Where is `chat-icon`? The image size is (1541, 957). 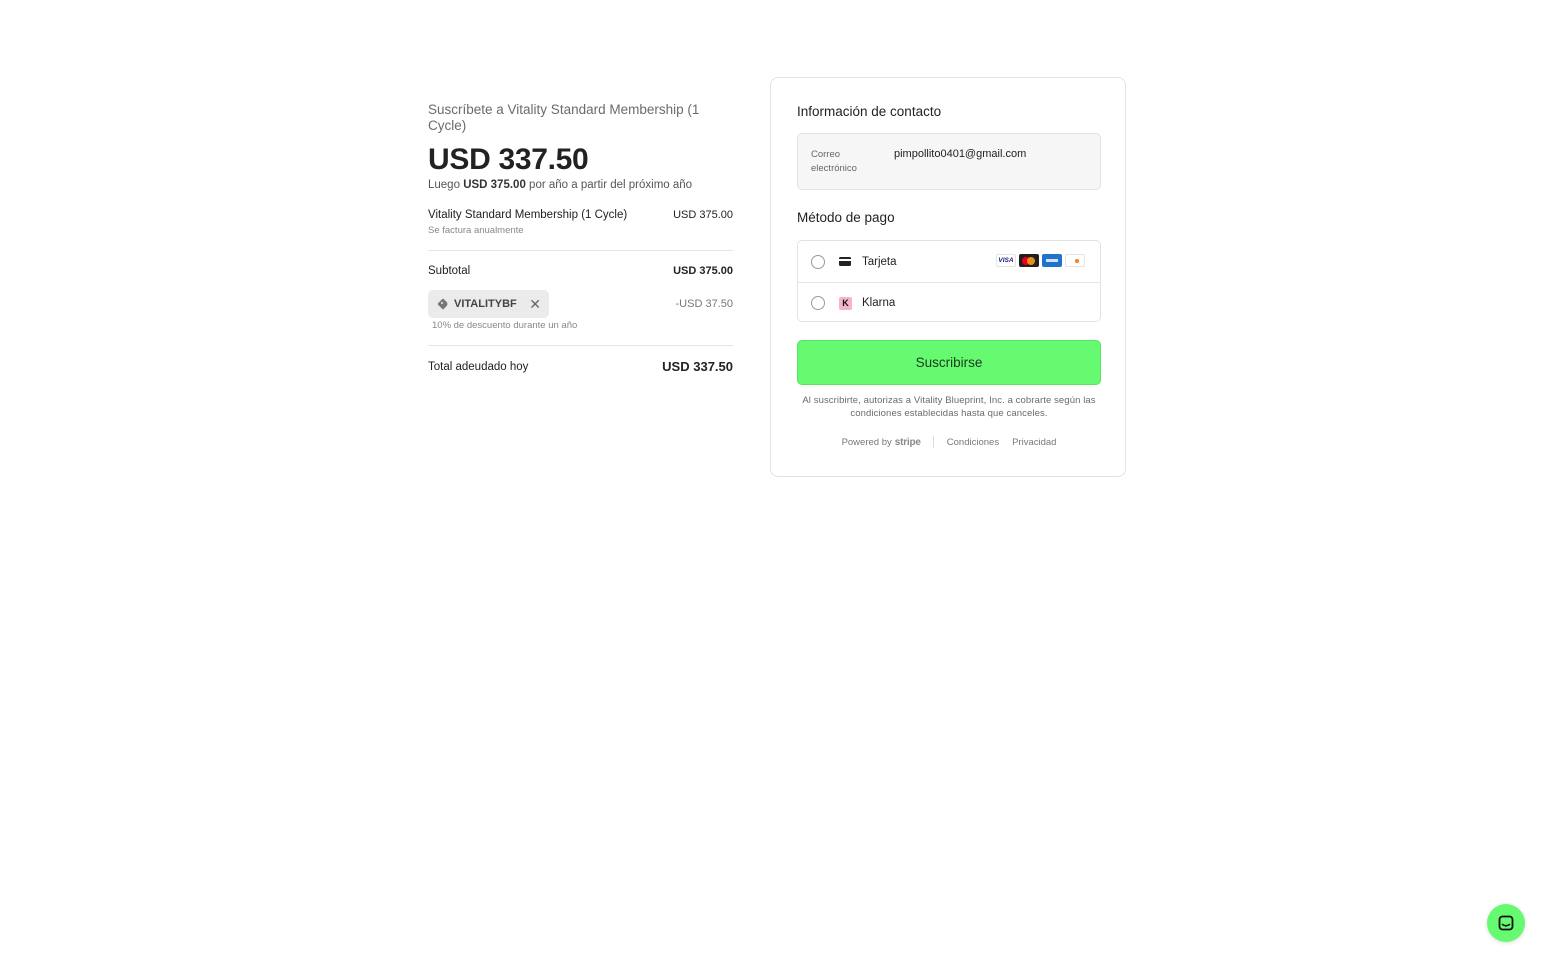
chat-icon is located at coordinates (1506, 923).